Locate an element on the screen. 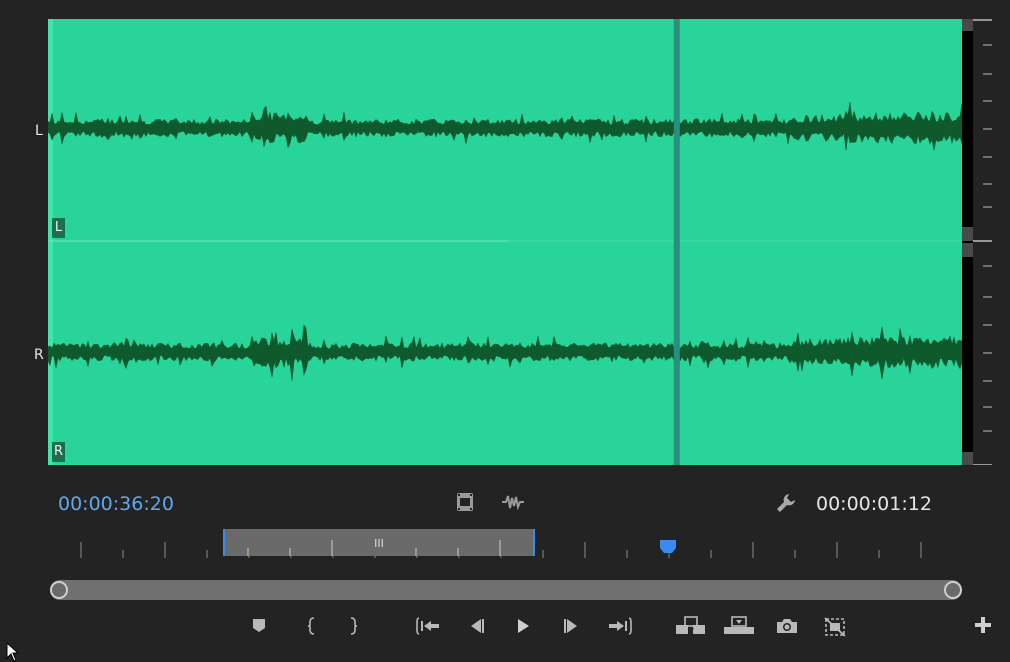  play-button is located at coordinates (523, 627).